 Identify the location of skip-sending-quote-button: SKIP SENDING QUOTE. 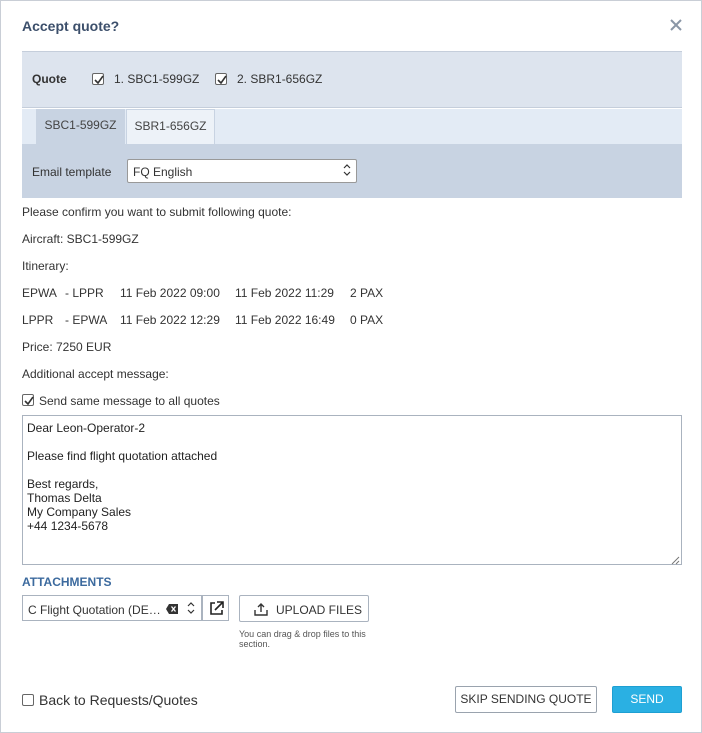
(526, 699).